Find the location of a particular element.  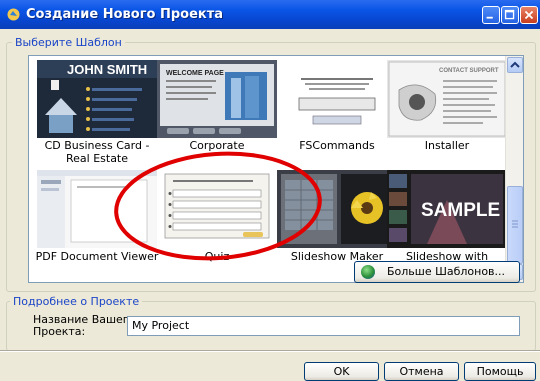

project-name-label-line2: Проекта: is located at coordinates (59, 331).